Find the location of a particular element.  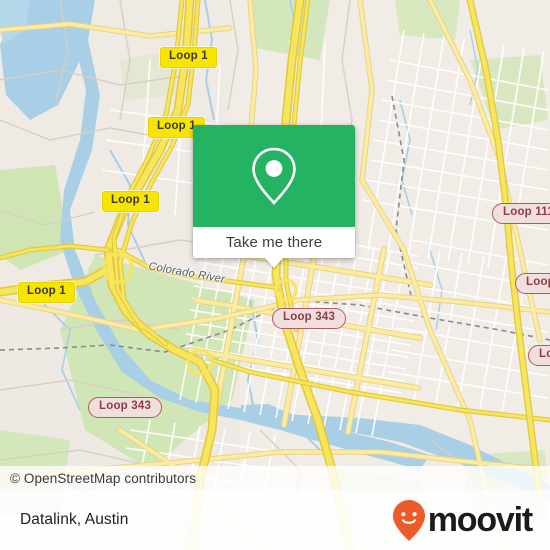

moovit-wordmark: moovit is located at coordinates (480, 520).